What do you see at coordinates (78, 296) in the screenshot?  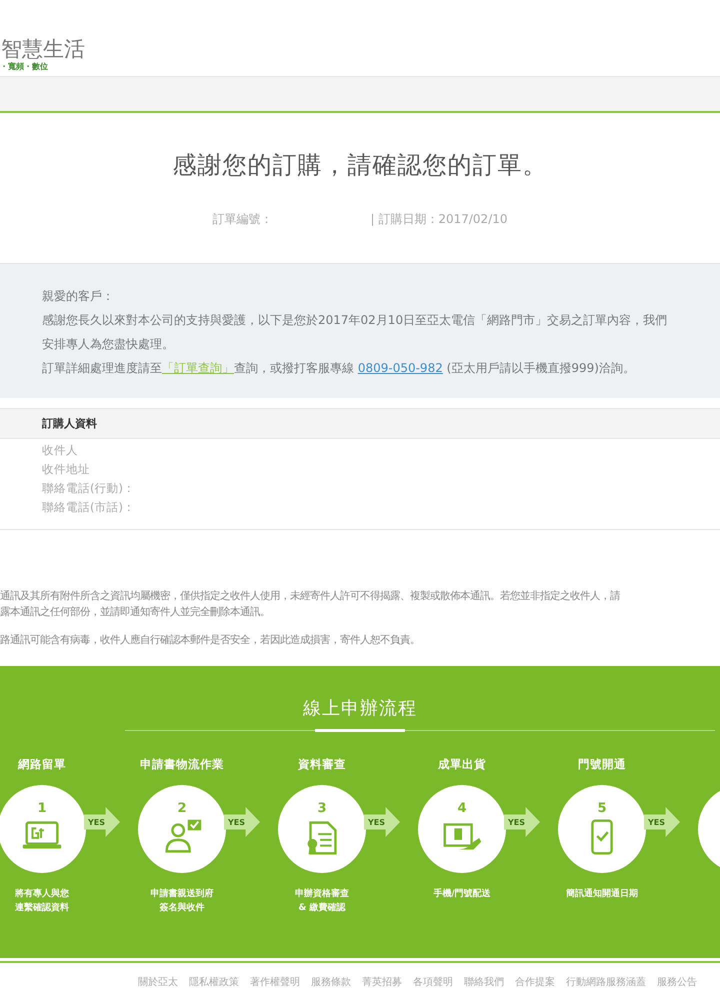 I see `greeting-text: 親愛的客戶：` at bounding box center [78, 296].